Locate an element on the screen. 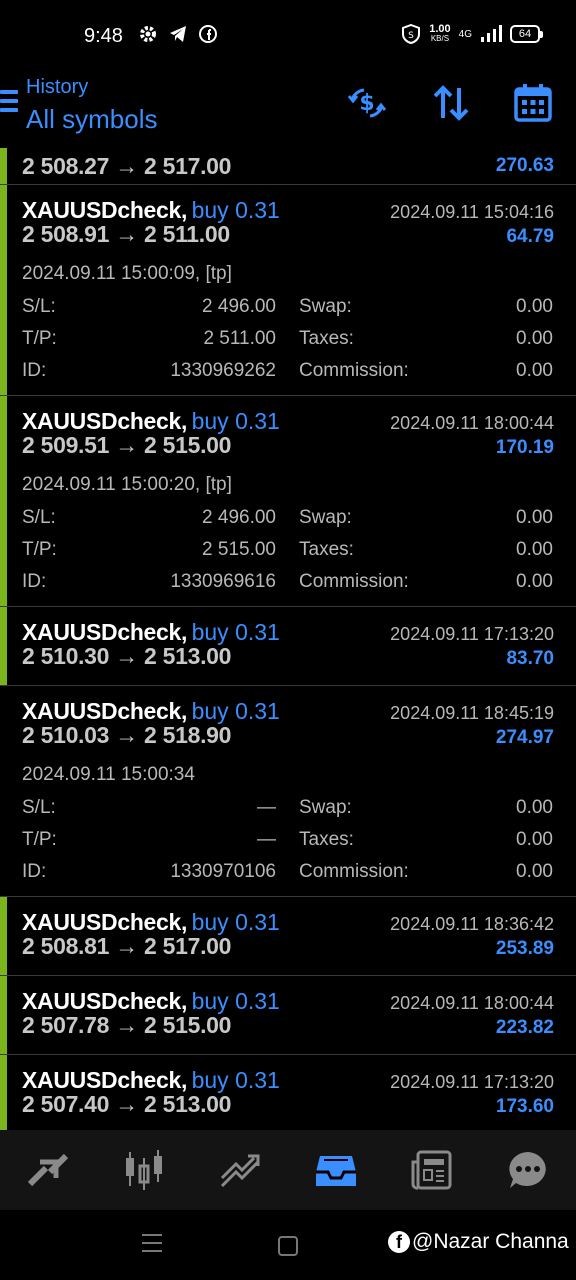  trade-prices: 2 508.91 → 2 511.00 is located at coordinates (126, 234).